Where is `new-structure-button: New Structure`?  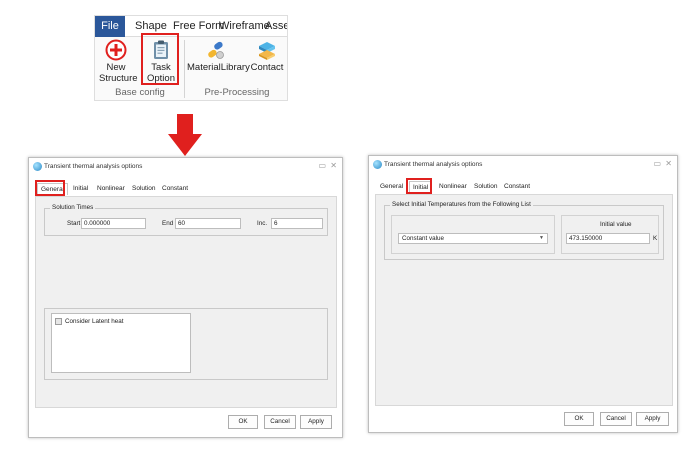 new-structure-button: New Structure is located at coordinates (118, 61).